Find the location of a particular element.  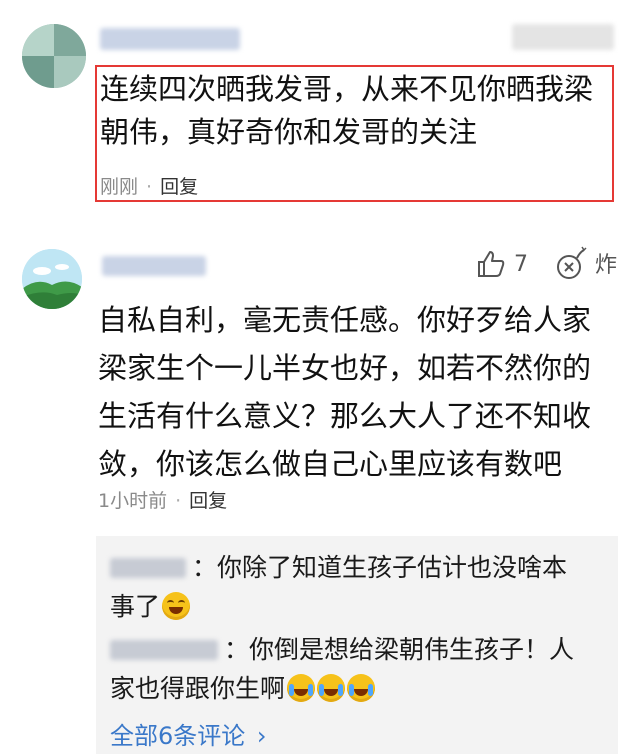

landscape-avatar-icon is located at coordinates (52, 279).